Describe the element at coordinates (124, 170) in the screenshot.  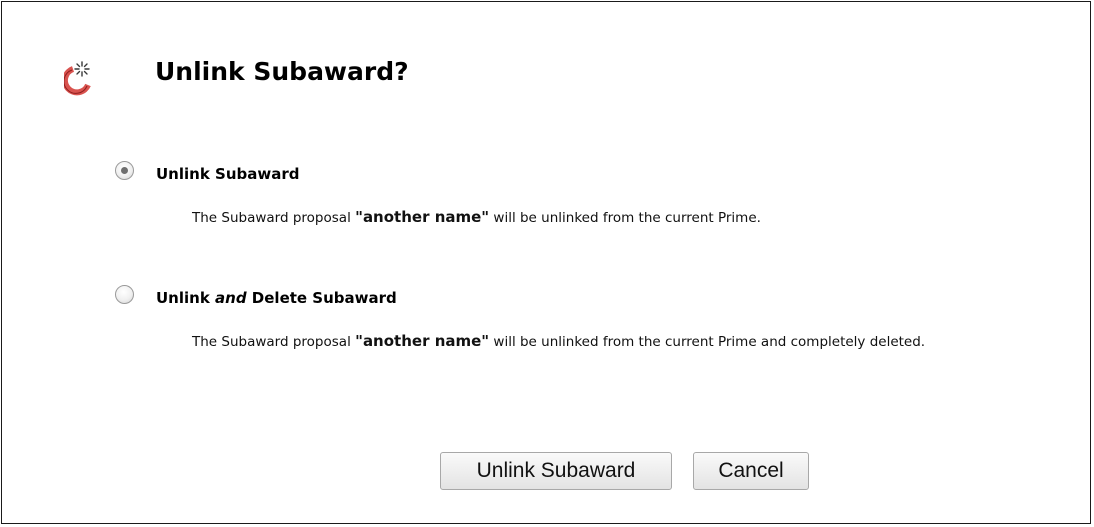
I see `radio-unlink` at that location.